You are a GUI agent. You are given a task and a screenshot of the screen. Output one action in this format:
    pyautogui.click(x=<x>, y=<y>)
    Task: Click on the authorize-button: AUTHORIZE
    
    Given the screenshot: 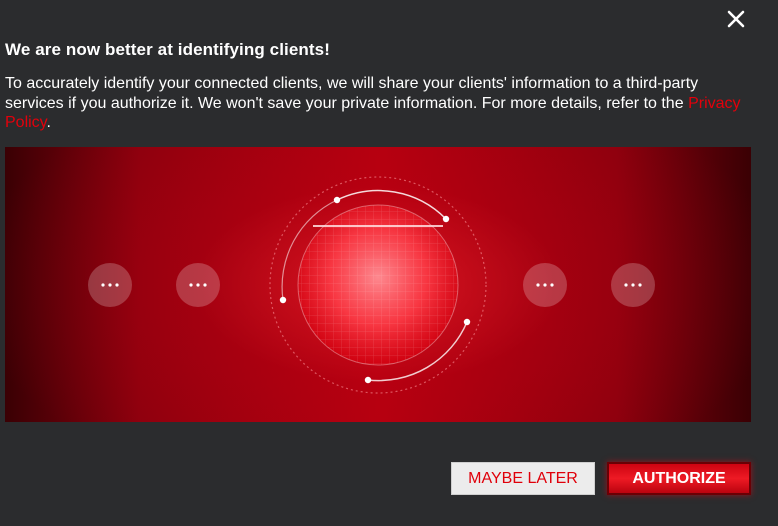 What is the action you would take?
    pyautogui.click(x=679, y=478)
    